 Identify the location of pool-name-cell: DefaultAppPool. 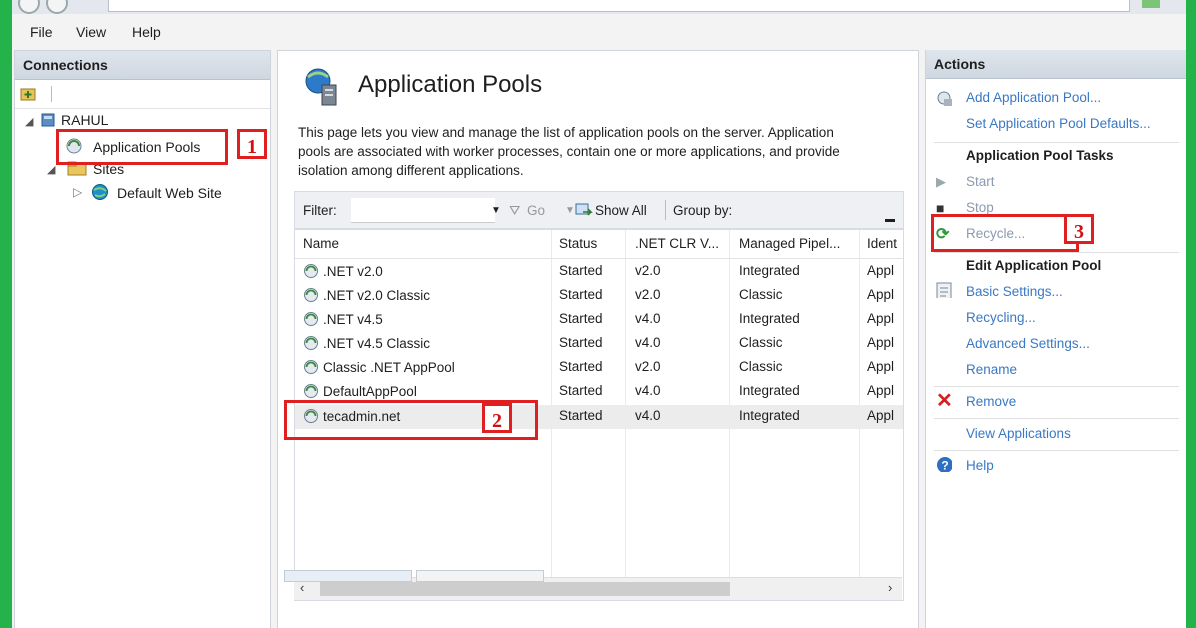
(423, 391).